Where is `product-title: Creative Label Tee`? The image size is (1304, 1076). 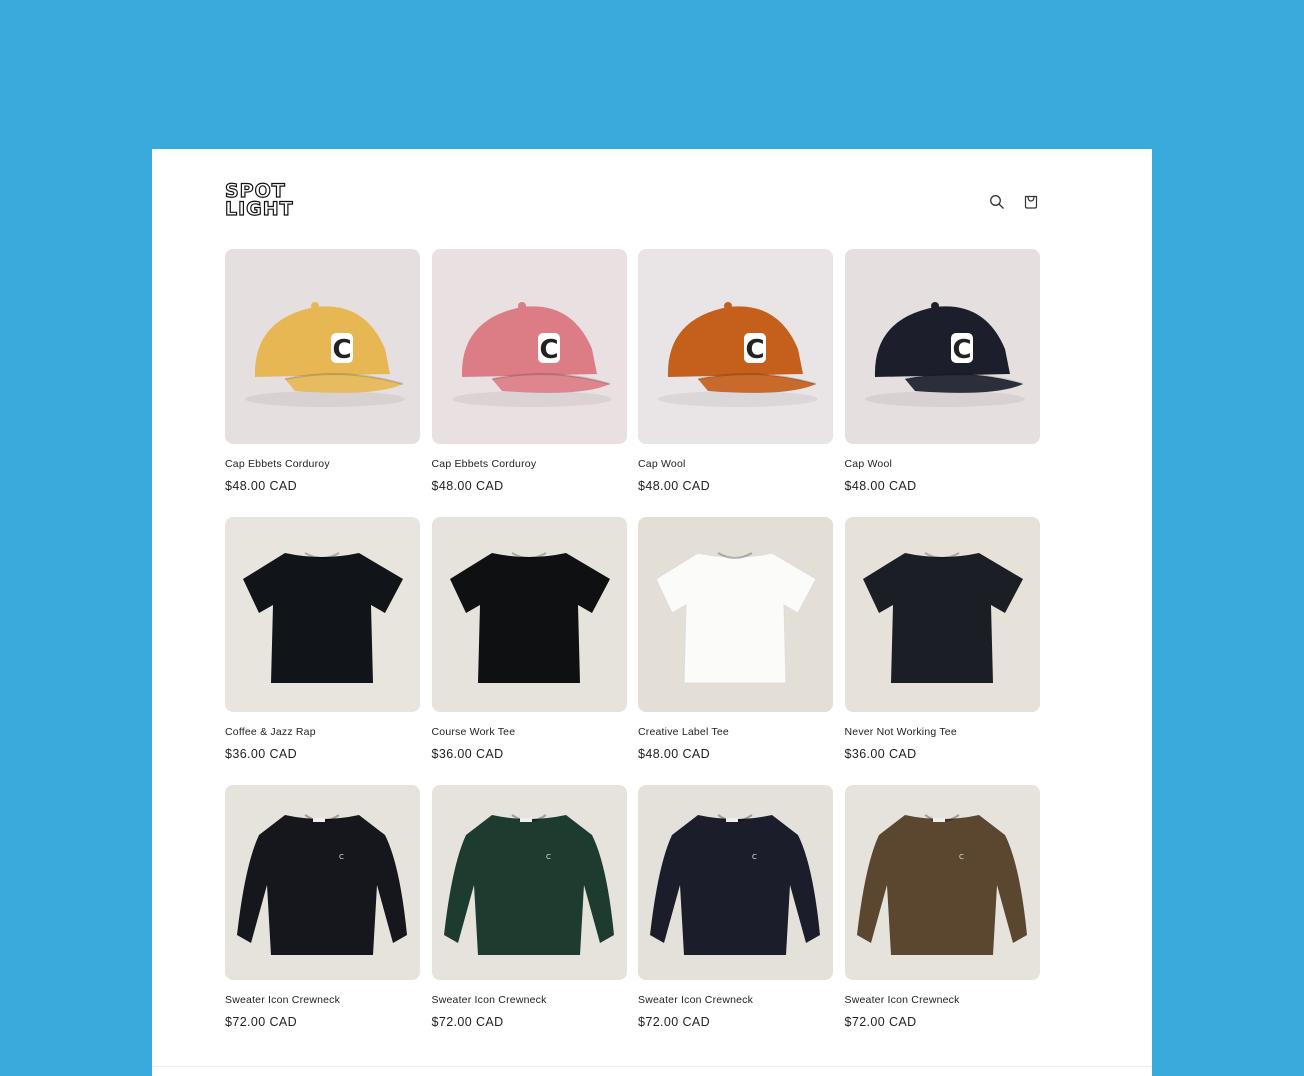
product-title: Creative Label Tee is located at coordinates (735, 732).